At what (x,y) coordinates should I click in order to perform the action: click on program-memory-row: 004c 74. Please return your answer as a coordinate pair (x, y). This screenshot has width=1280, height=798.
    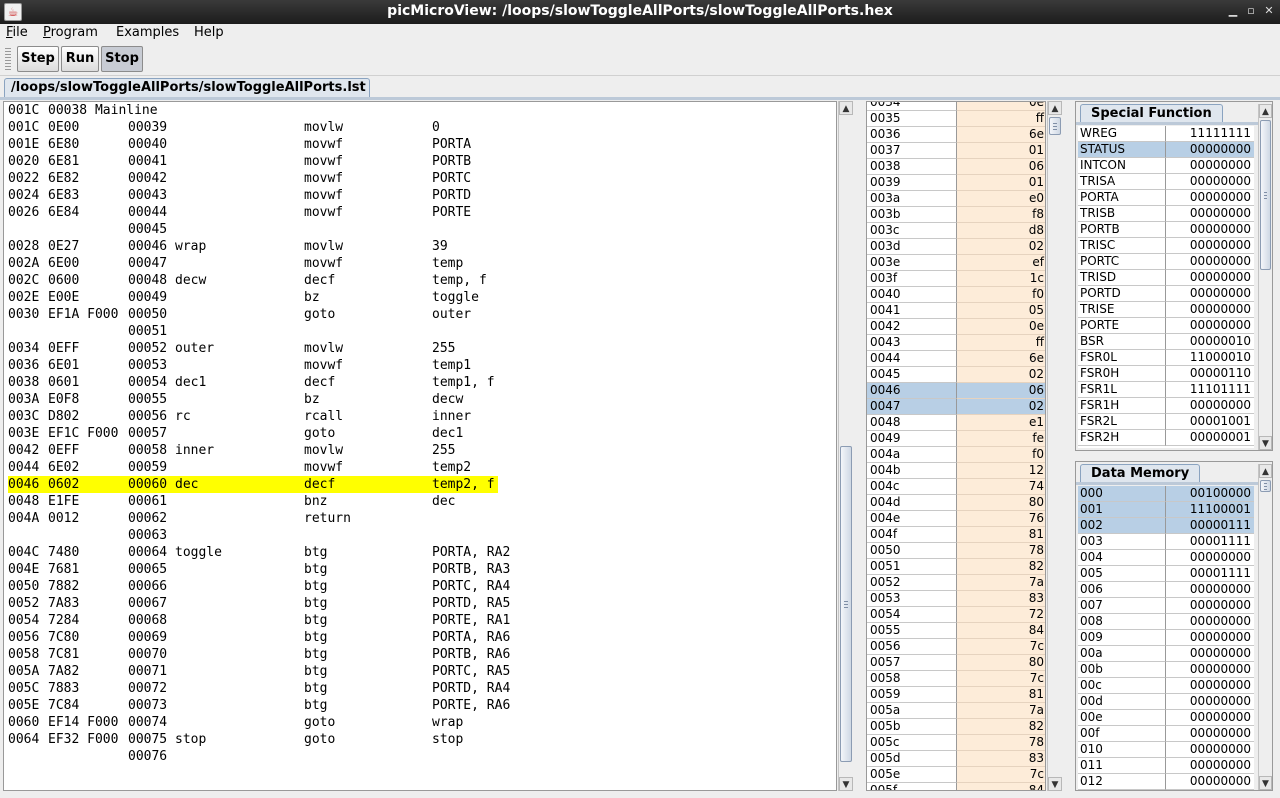
    Looking at the image, I should click on (956, 487).